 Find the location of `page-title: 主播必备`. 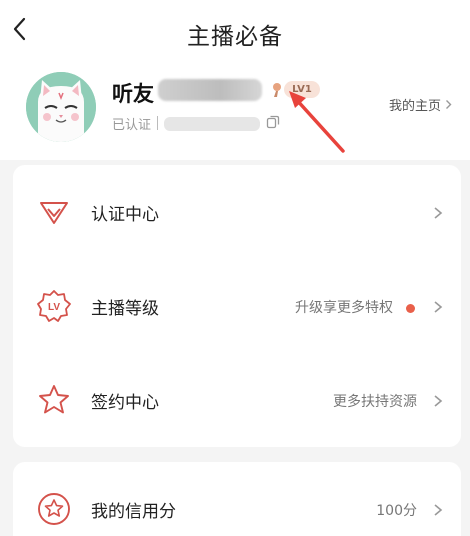

page-title: 主播必备 is located at coordinates (235, 37).